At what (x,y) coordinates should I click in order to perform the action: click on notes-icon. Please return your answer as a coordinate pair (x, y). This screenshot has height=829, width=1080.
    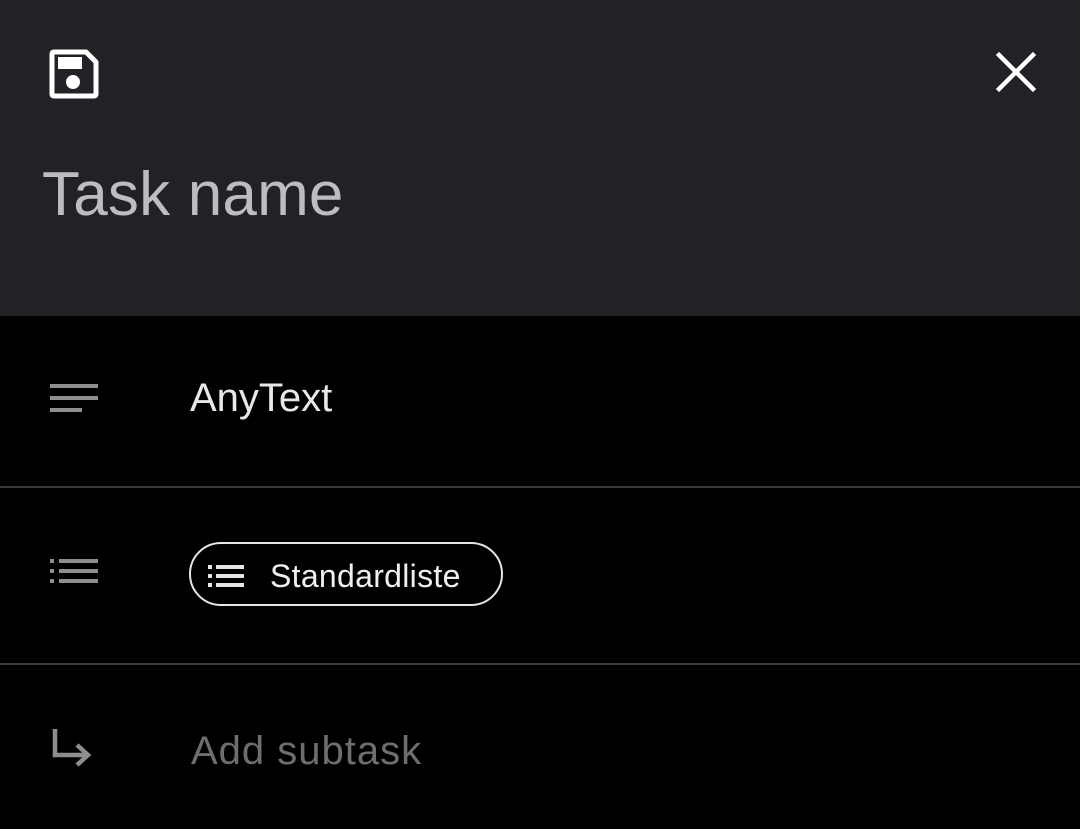
    Looking at the image, I should click on (74, 398).